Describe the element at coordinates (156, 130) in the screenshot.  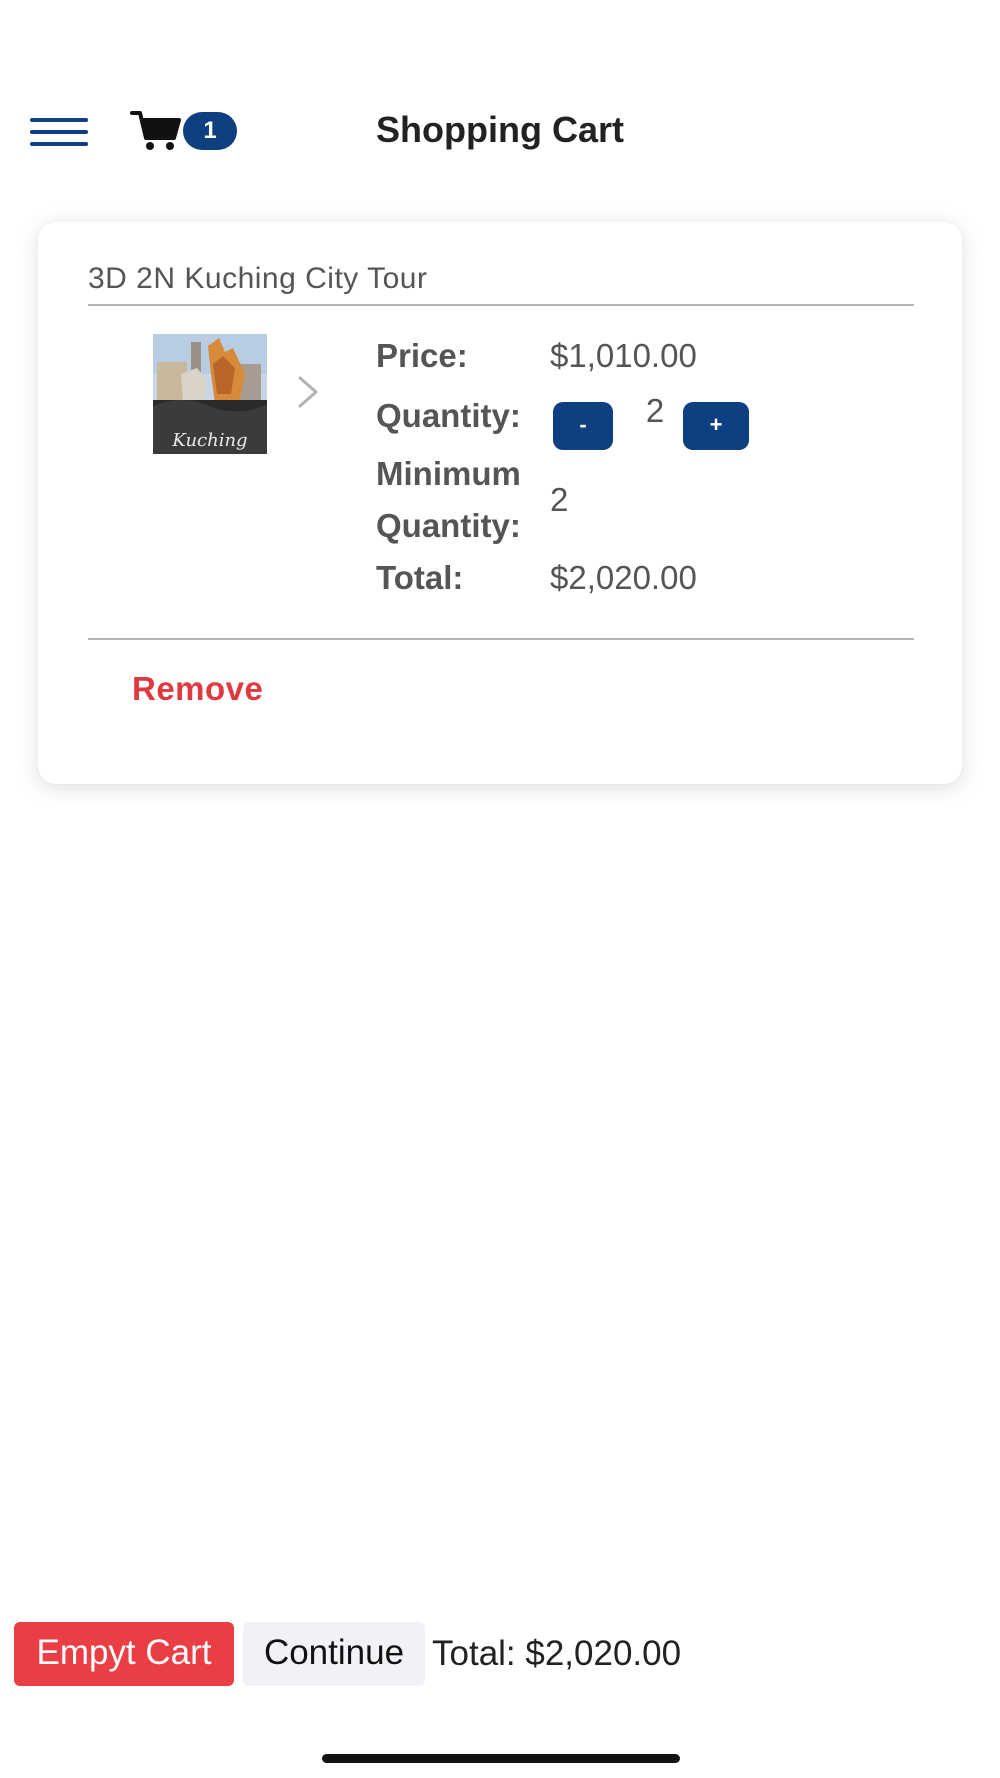
I see `shopping-cart-icon` at that location.